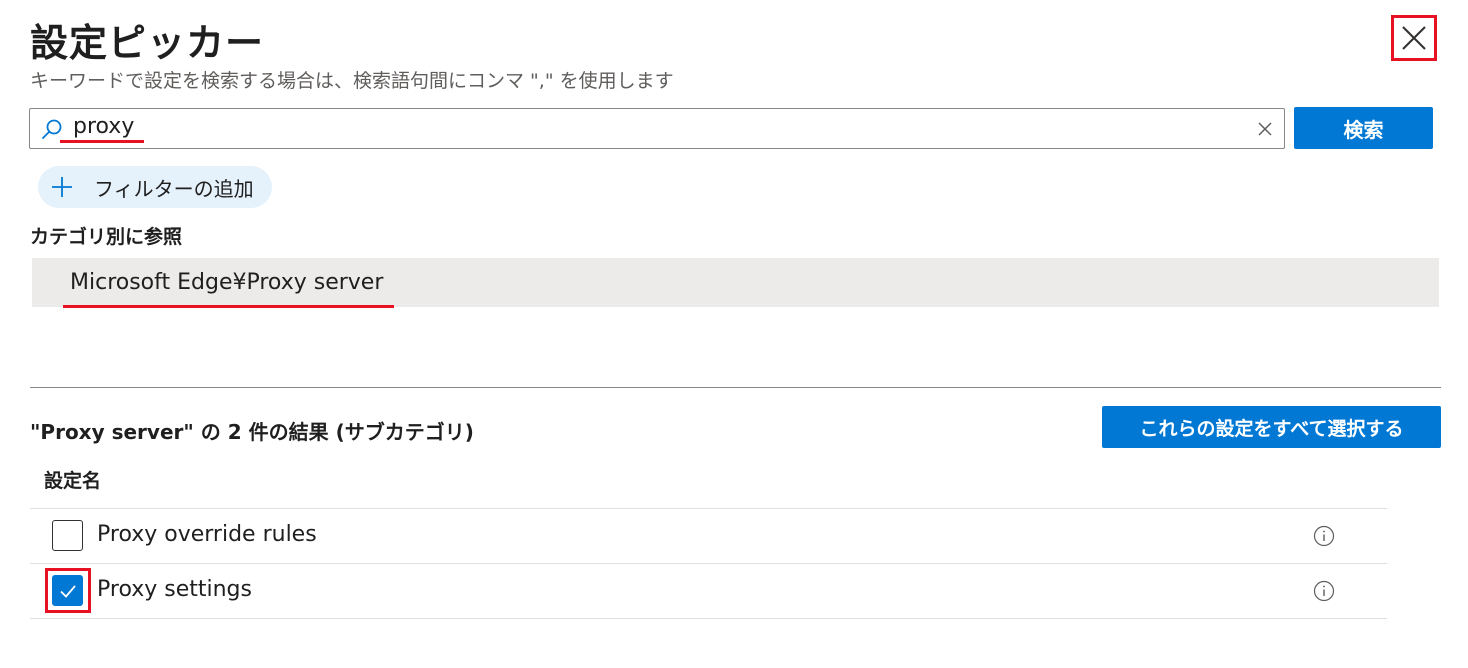 The width and height of the screenshot is (1468, 668). What do you see at coordinates (207, 534) in the screenshot?
I see `setting-name: Proxy override rules` at bounding box center [207, 534].